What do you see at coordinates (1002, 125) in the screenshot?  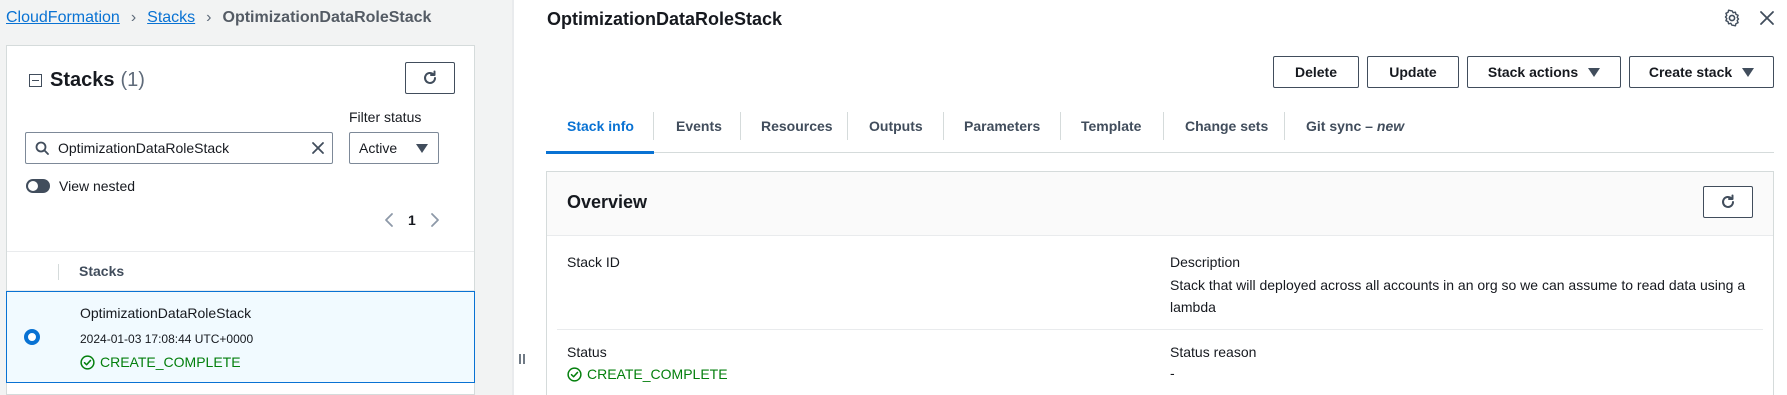 I see `tab-parameters: Parameters` at bounding box center [1002, 125].